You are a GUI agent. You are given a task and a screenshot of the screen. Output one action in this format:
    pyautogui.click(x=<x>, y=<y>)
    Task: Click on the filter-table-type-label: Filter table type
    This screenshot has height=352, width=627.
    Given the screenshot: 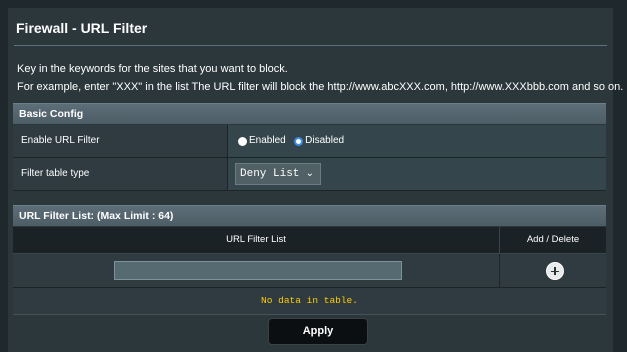 What is the action you would take?
    pyautogui.click(x=55, y=173)
    